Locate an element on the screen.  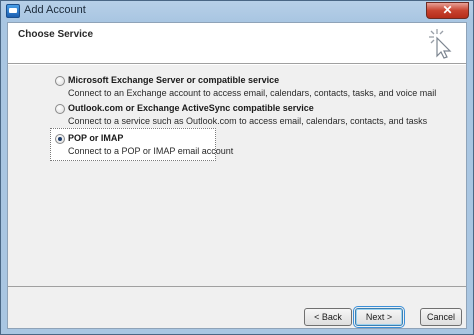
radio-pop-imap is located at coordinates (60, 139).